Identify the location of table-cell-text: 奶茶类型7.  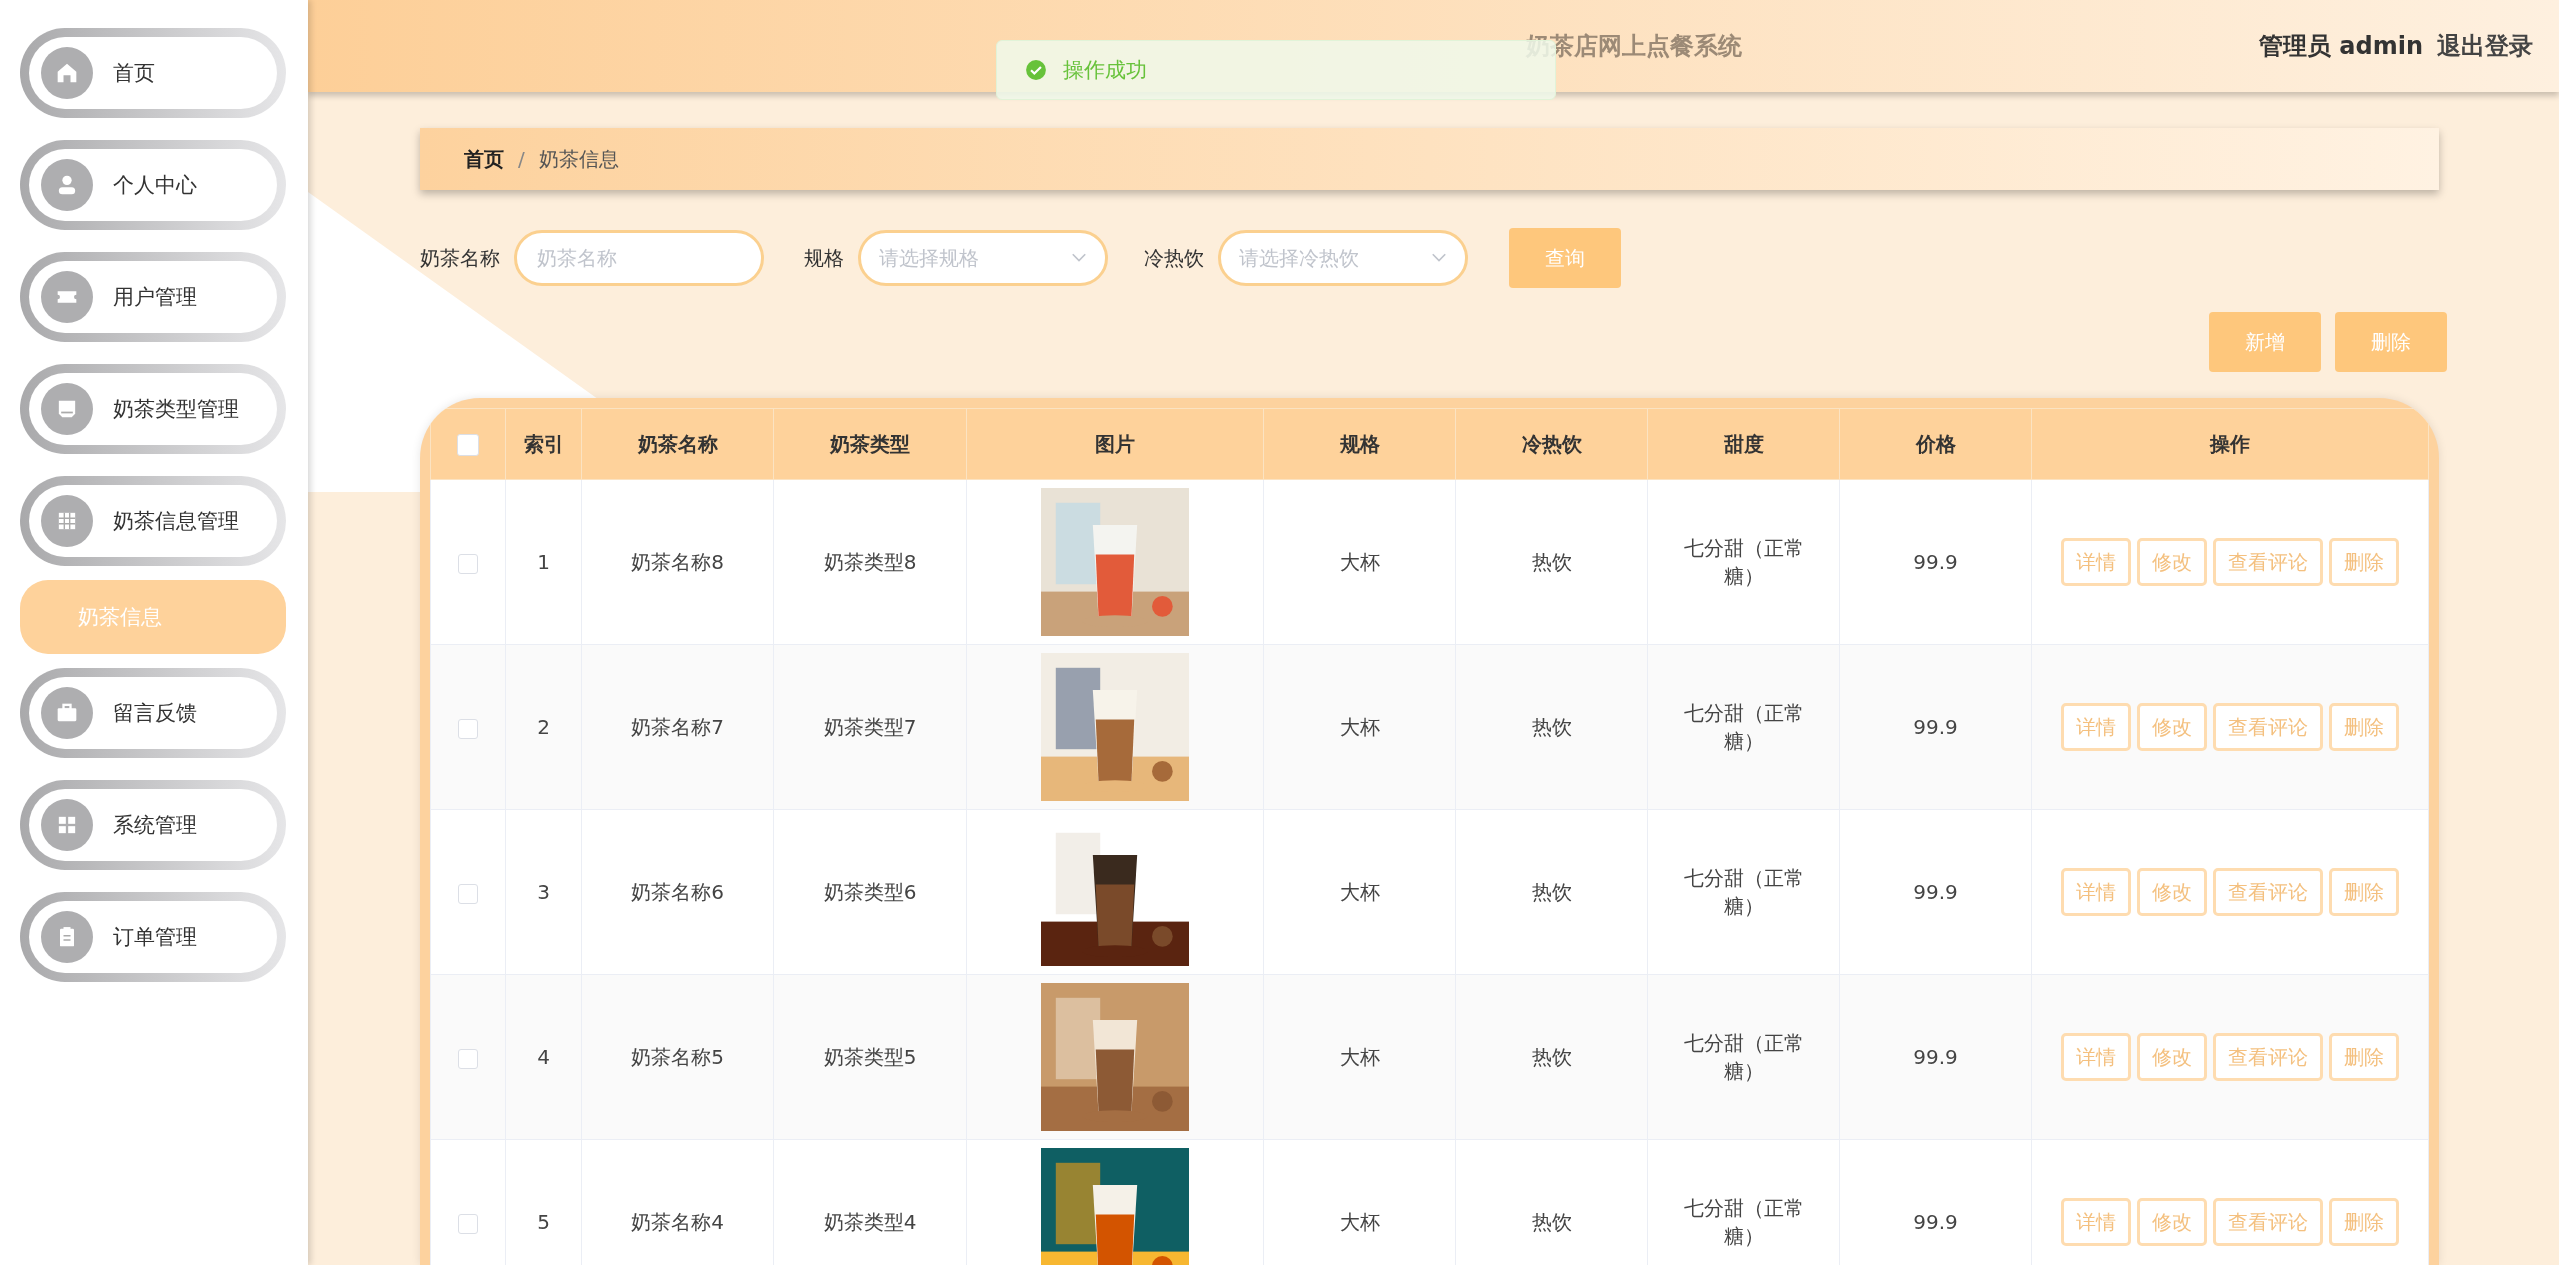
(870, 727).